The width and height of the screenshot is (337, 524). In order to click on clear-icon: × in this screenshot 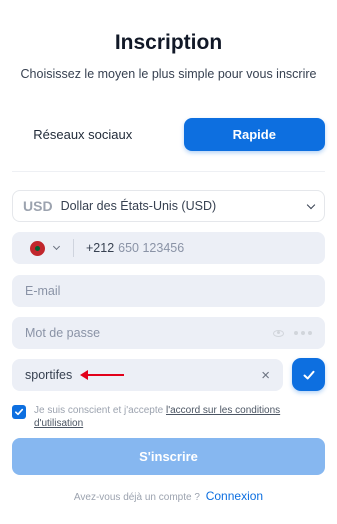, I will do `click(265, 375)`.